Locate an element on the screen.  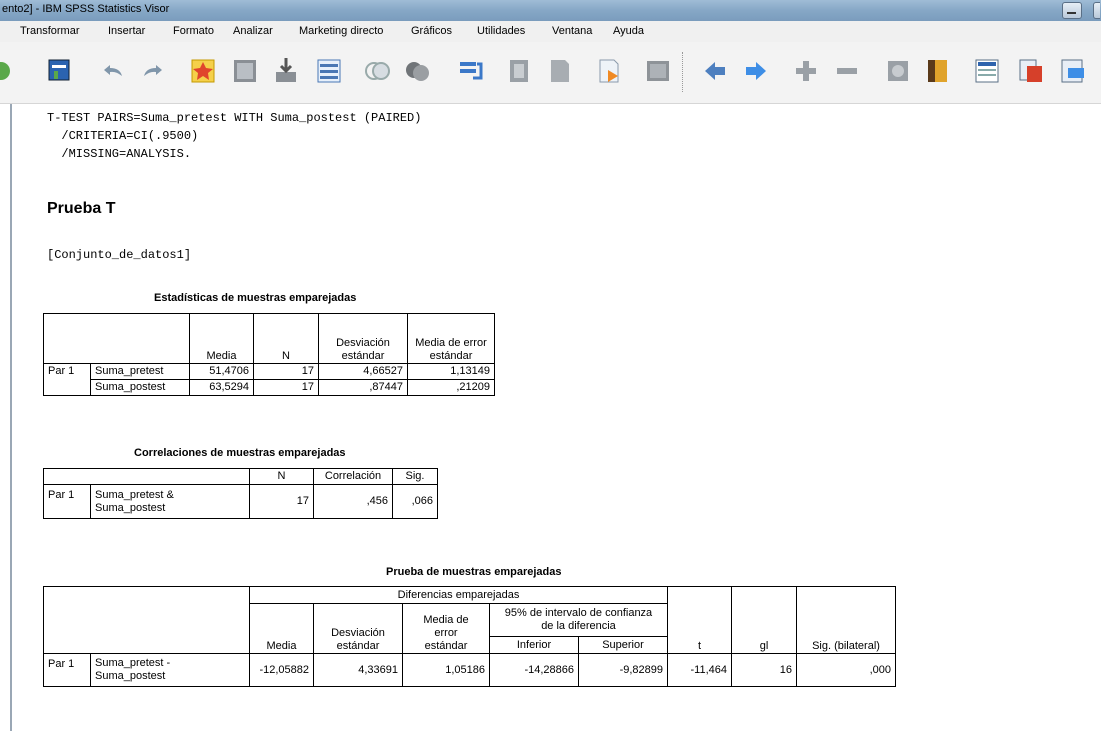
title-bar: ento2] - IBM SPSS Statistics Visor is located at coordinates (550, 10).